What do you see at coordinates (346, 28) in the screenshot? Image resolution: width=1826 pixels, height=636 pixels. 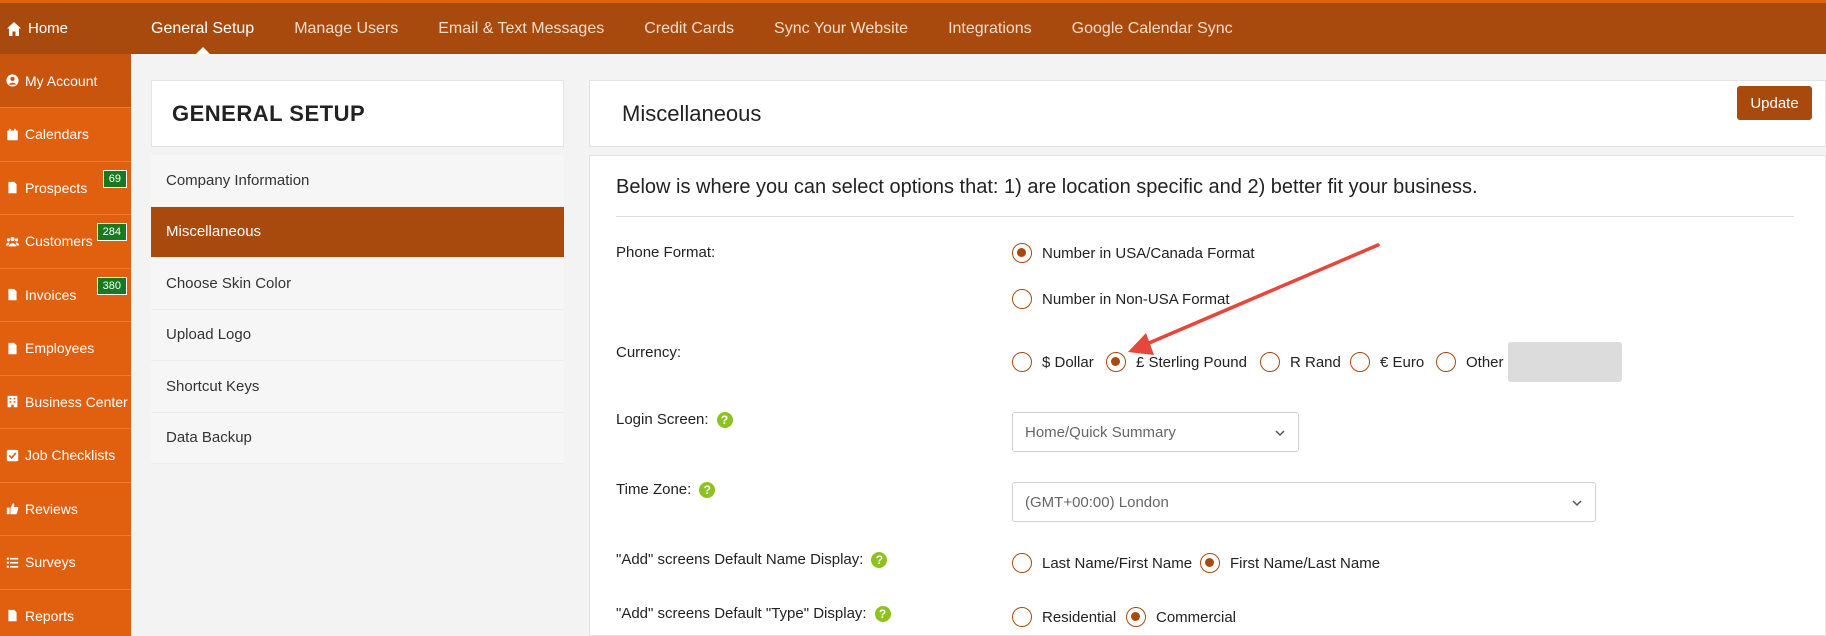 I see `tab-manage-users: Manage Users` at bounding box center [346, 28].